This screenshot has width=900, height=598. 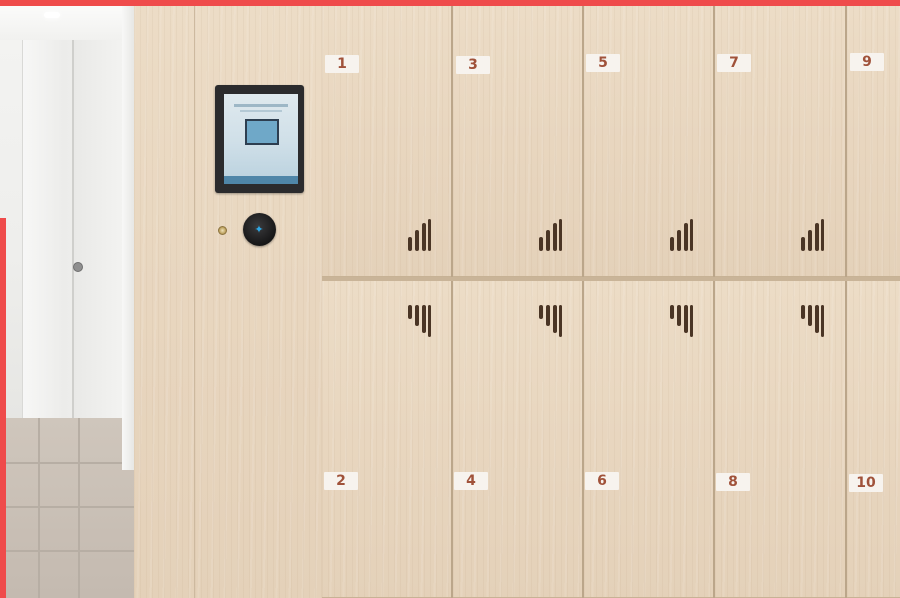 I want to click on nfc-icon: ✦, so click(x=259, y=229).